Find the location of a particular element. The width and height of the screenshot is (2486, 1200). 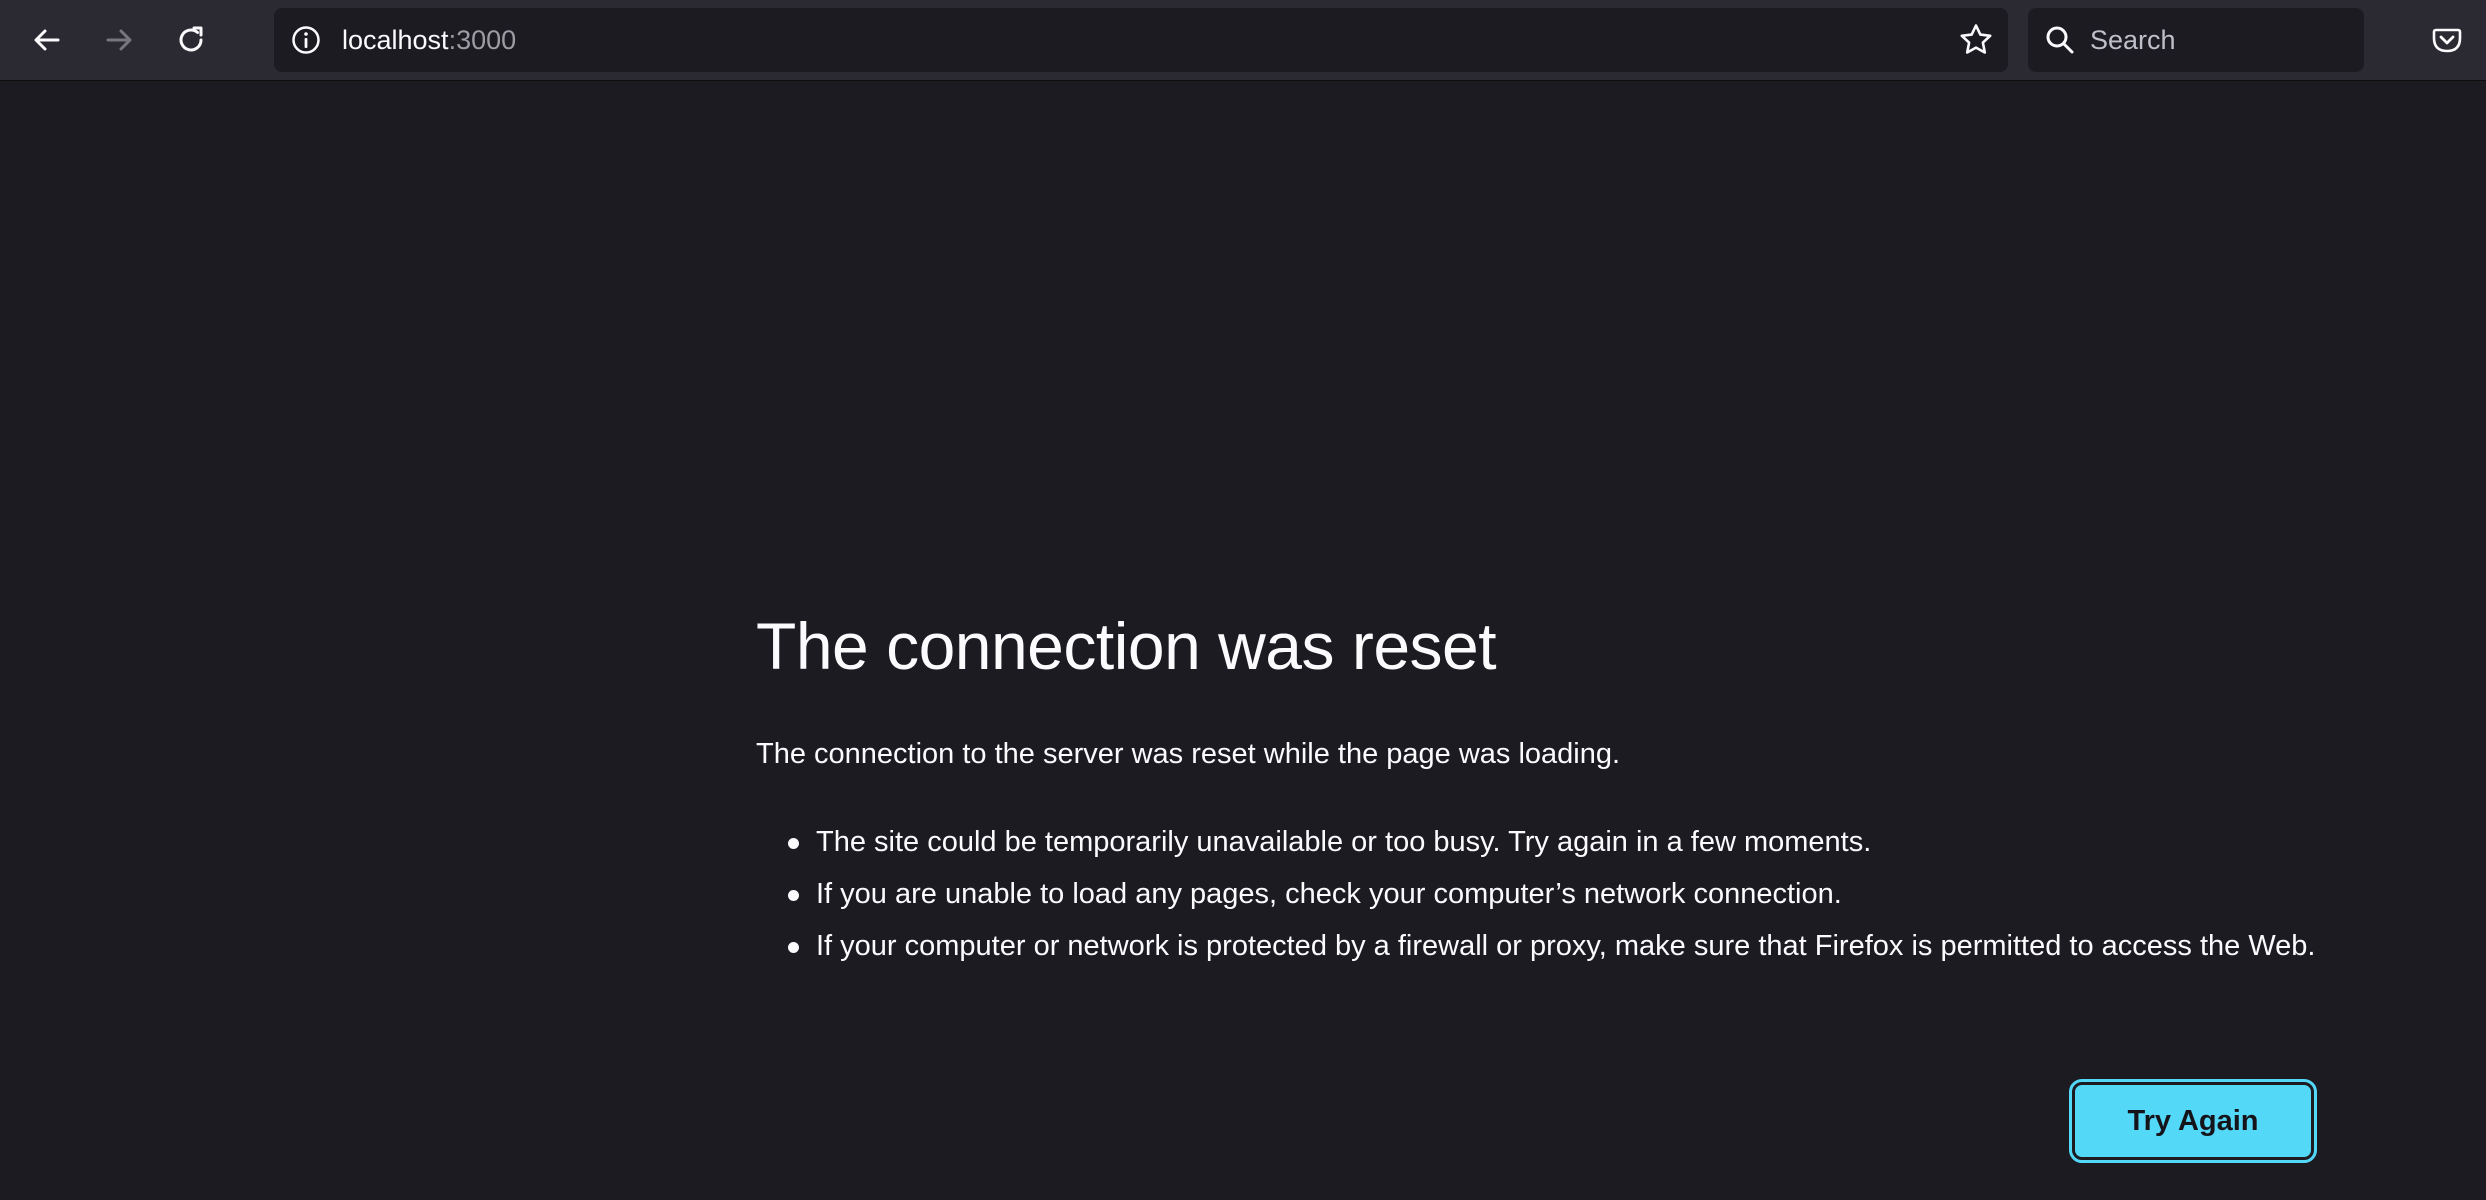

url-text: localhost:3000 is located at coordinates (429, 40).